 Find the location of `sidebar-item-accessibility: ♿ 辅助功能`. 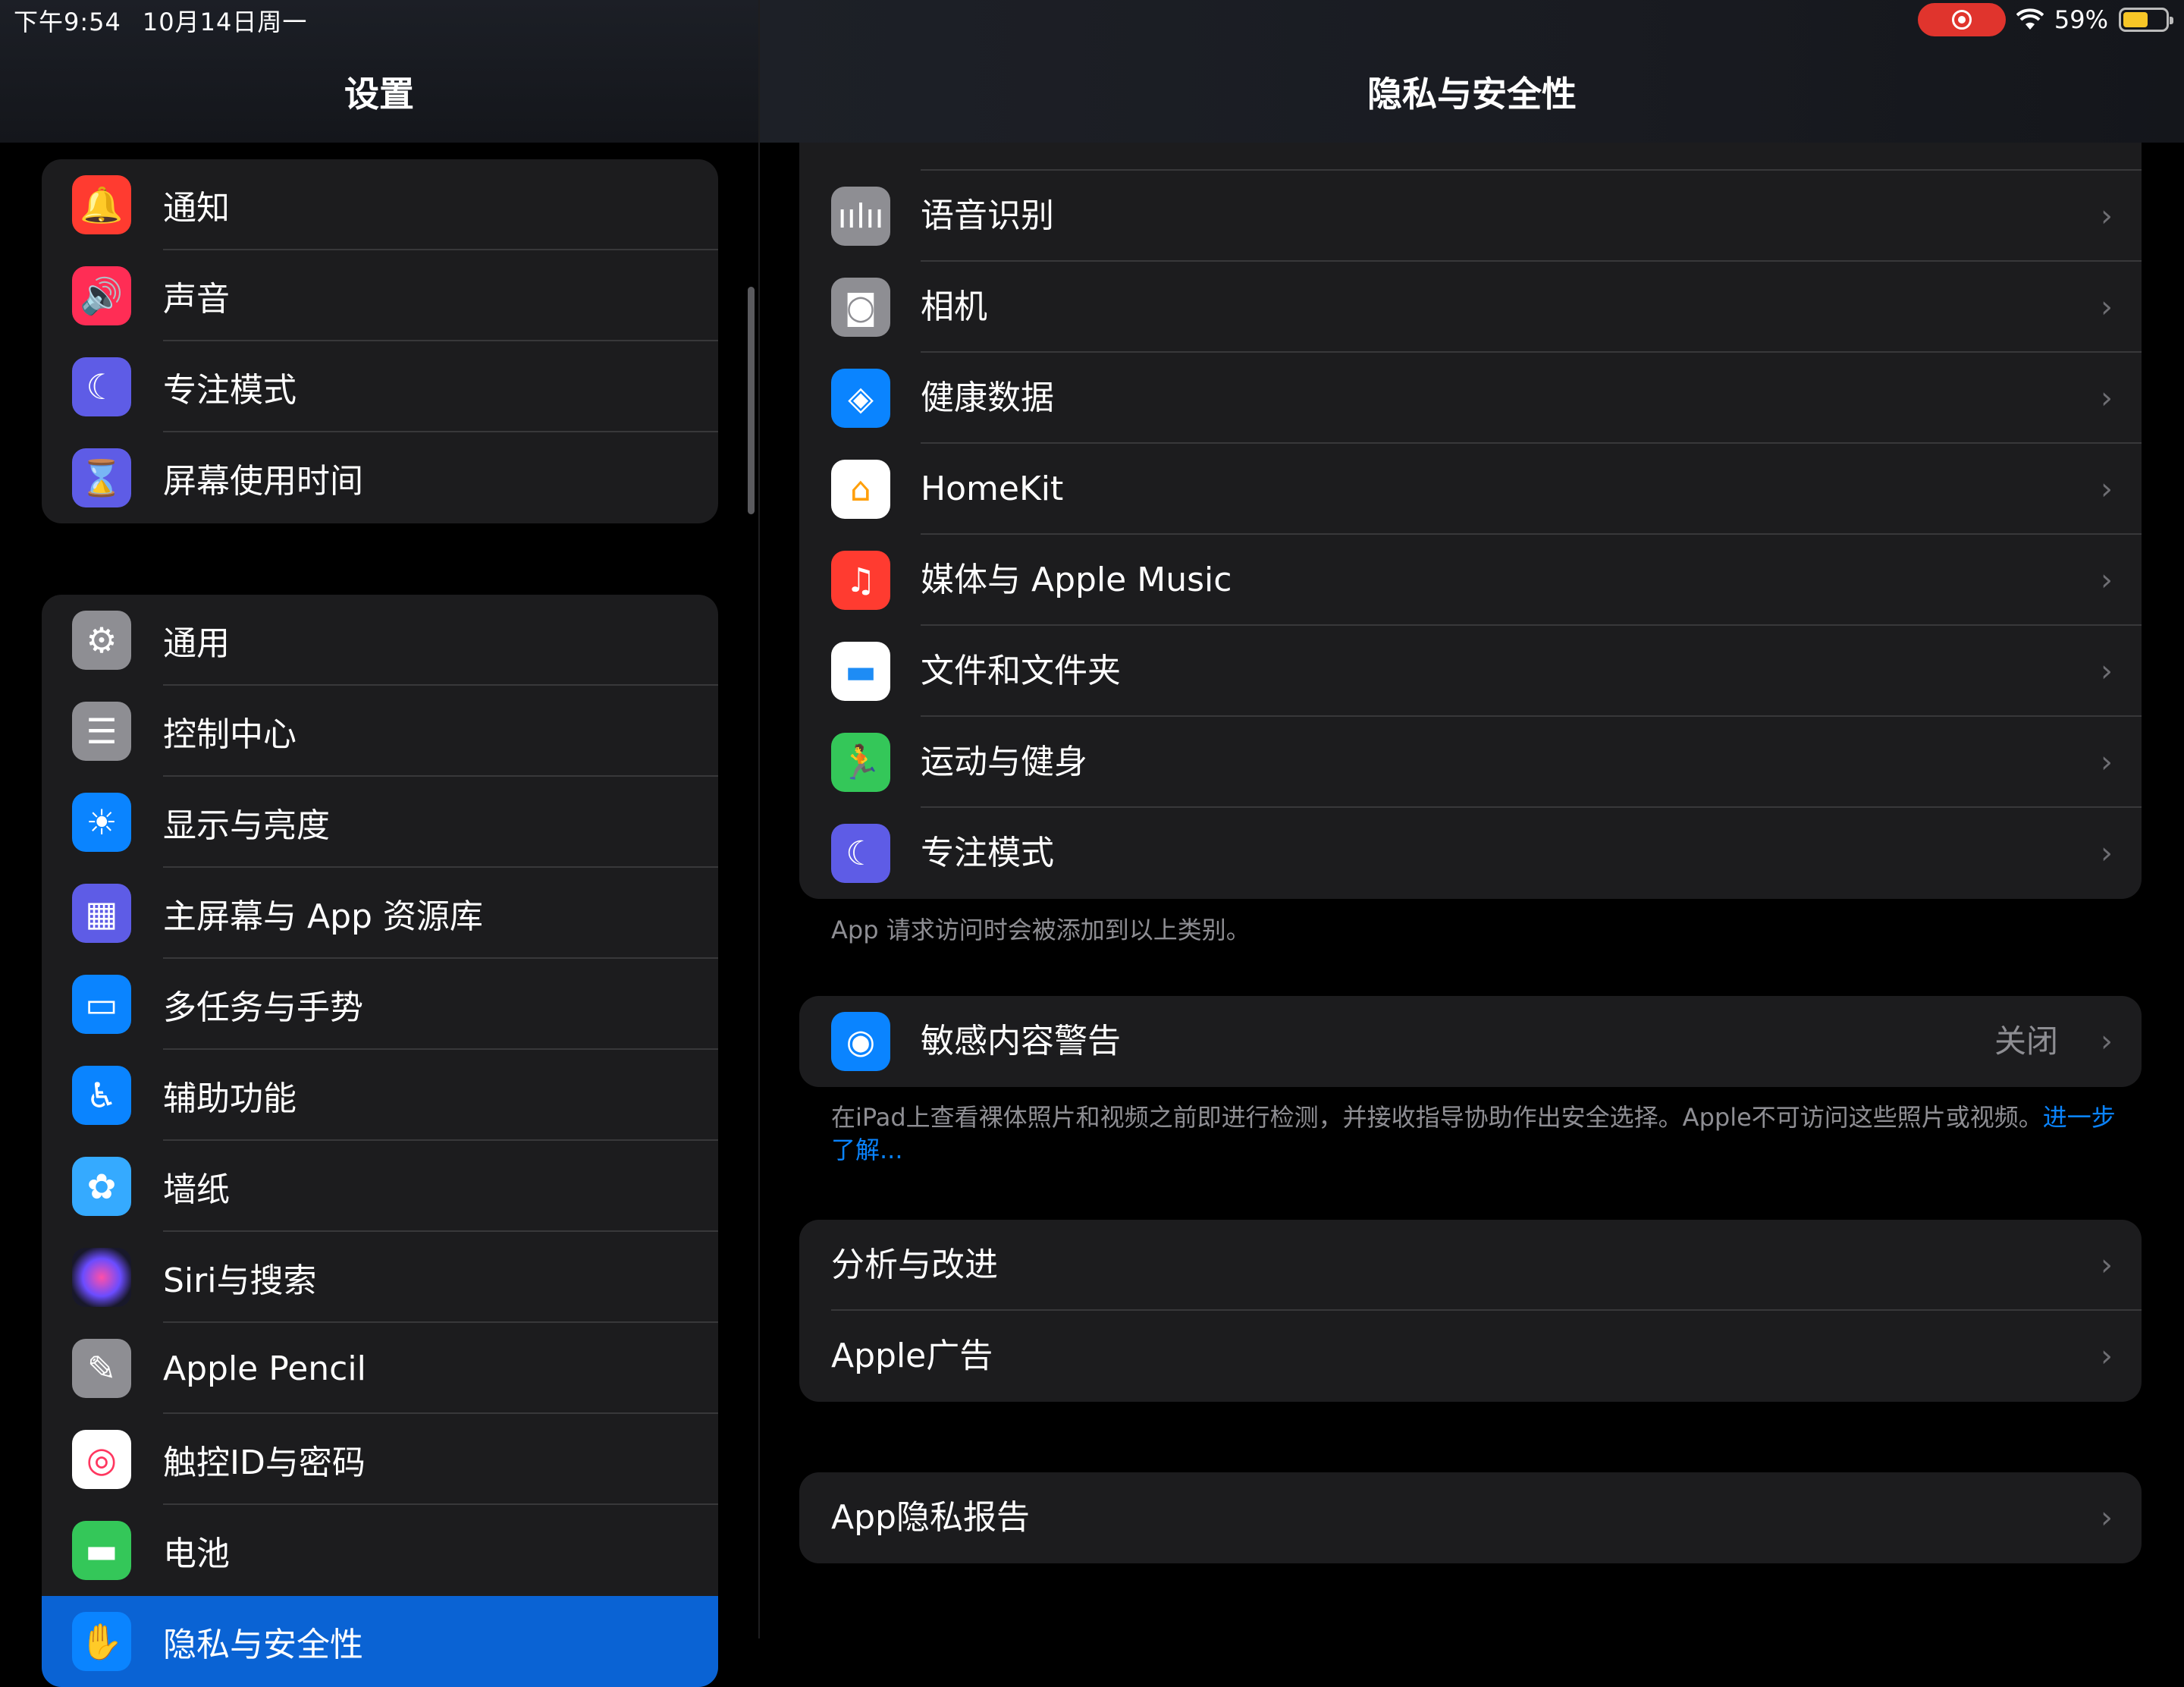

sidebar-item-accessibility: ♿ 辅助功能 is located at coordinates (380, 1095).